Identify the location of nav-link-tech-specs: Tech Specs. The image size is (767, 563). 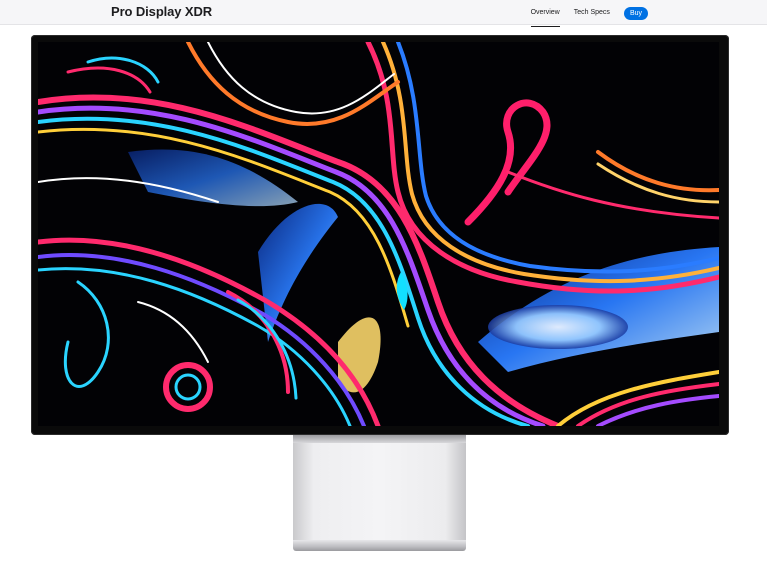
(592, 13).